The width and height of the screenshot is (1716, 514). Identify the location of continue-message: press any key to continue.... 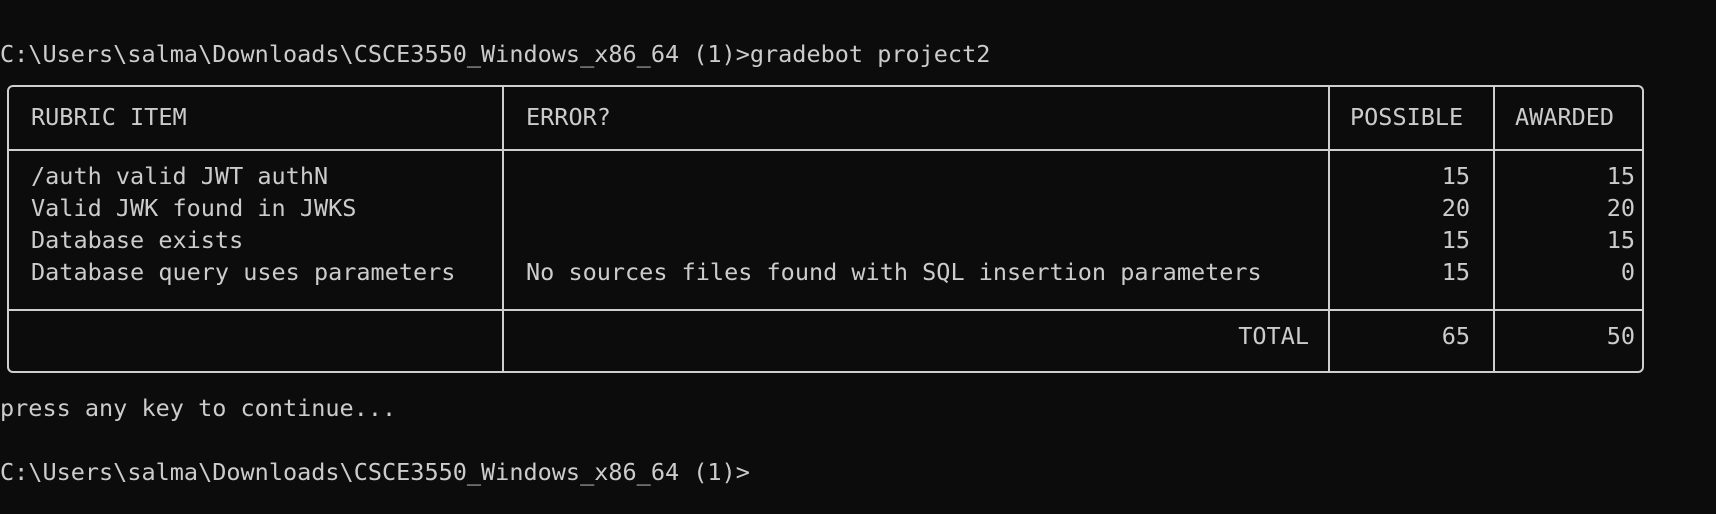
(198, 408).